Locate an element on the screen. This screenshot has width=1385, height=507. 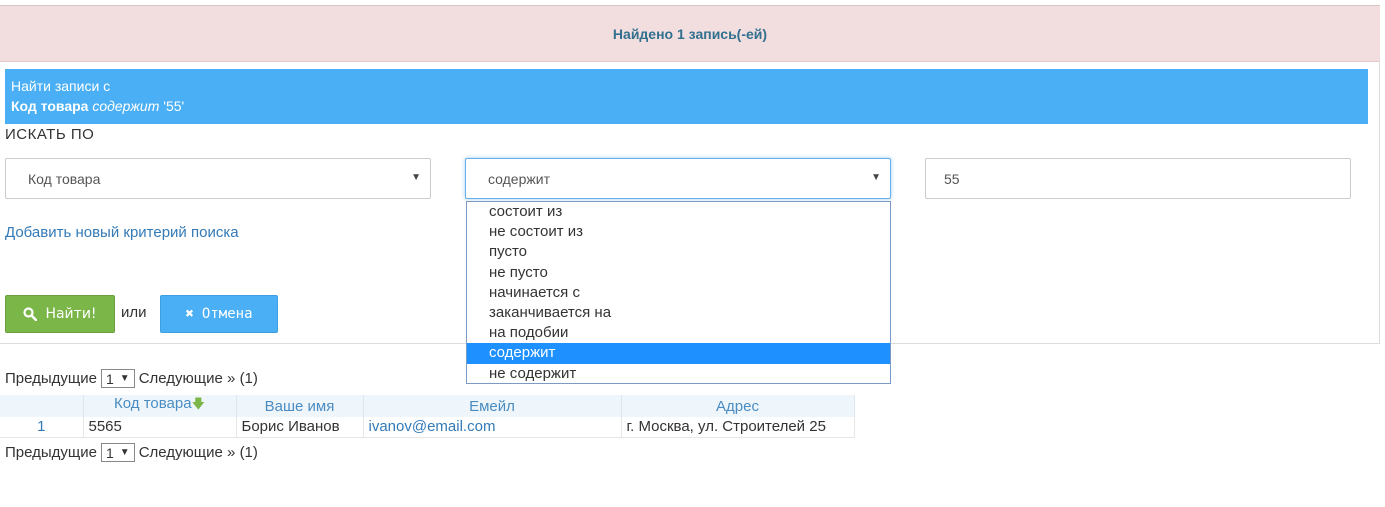
pager-bottom: Предыдущие 1 ▼ Следующие » (1) is located at coordinates (131, 452).